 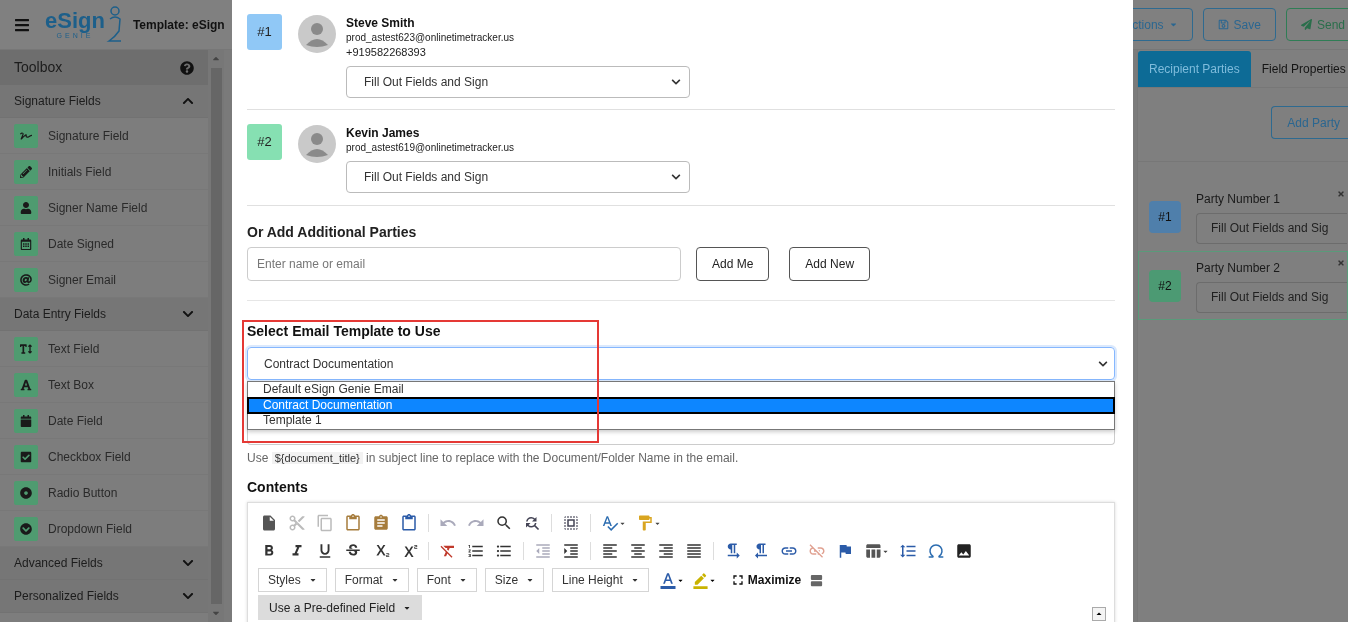 I want to click on highlight-icon, so click(x=700, y=580).